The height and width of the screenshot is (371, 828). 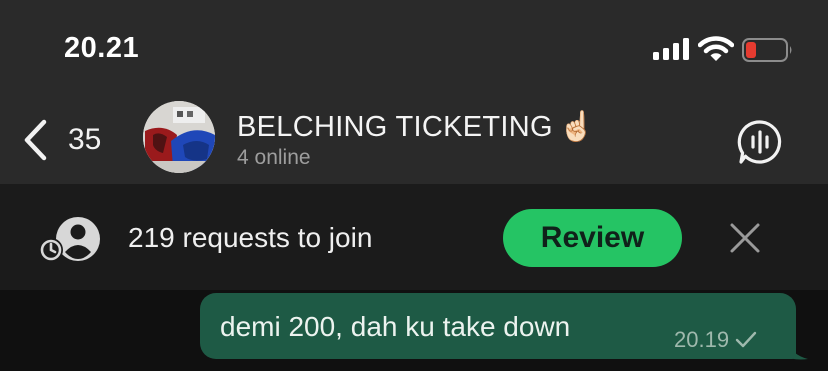 I want to click on cellular-signal-icon, so click(x=671, y=49).